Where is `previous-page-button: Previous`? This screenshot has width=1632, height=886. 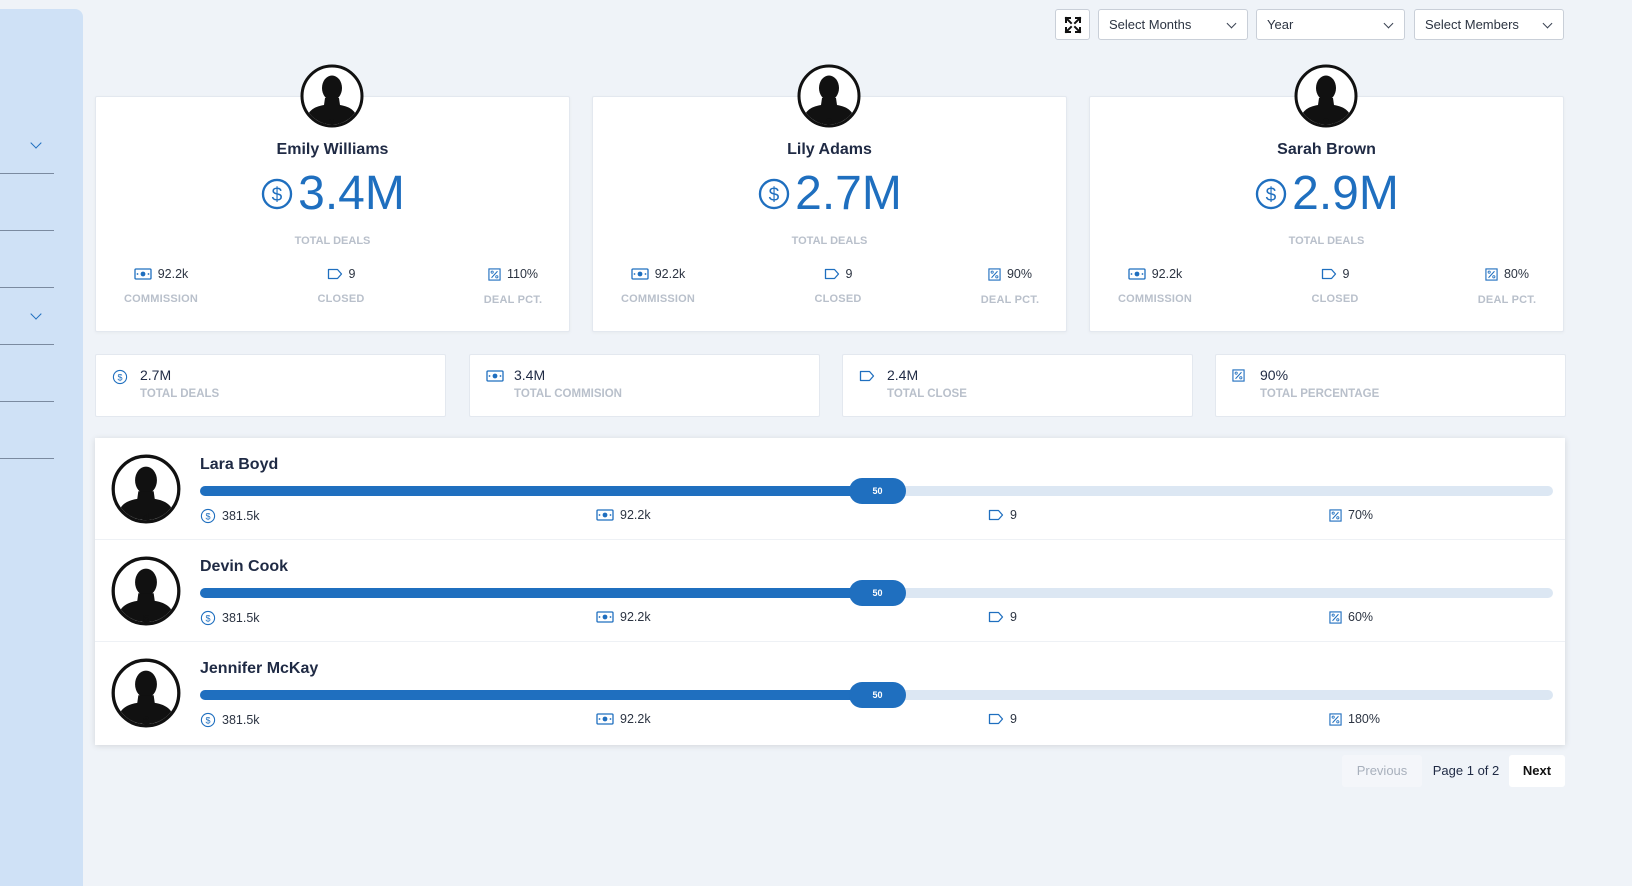
previous-page-button: Previous is located at coordinates (1382, 771).